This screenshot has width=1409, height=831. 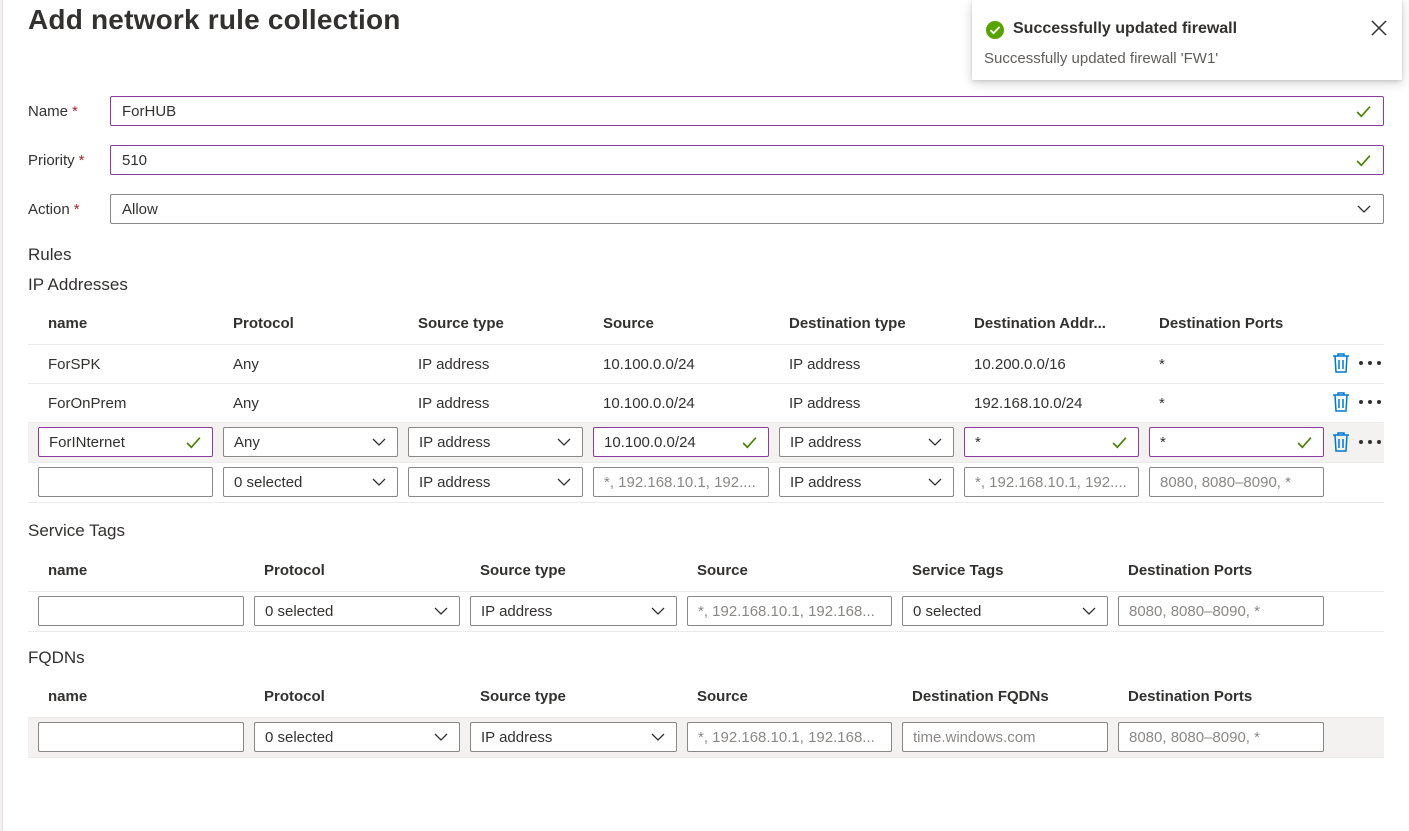 What do you see at coordinates (87, 403) in the screenshot?
I see `cell-name: ForOnPrem` at bounding box center [87, 403].